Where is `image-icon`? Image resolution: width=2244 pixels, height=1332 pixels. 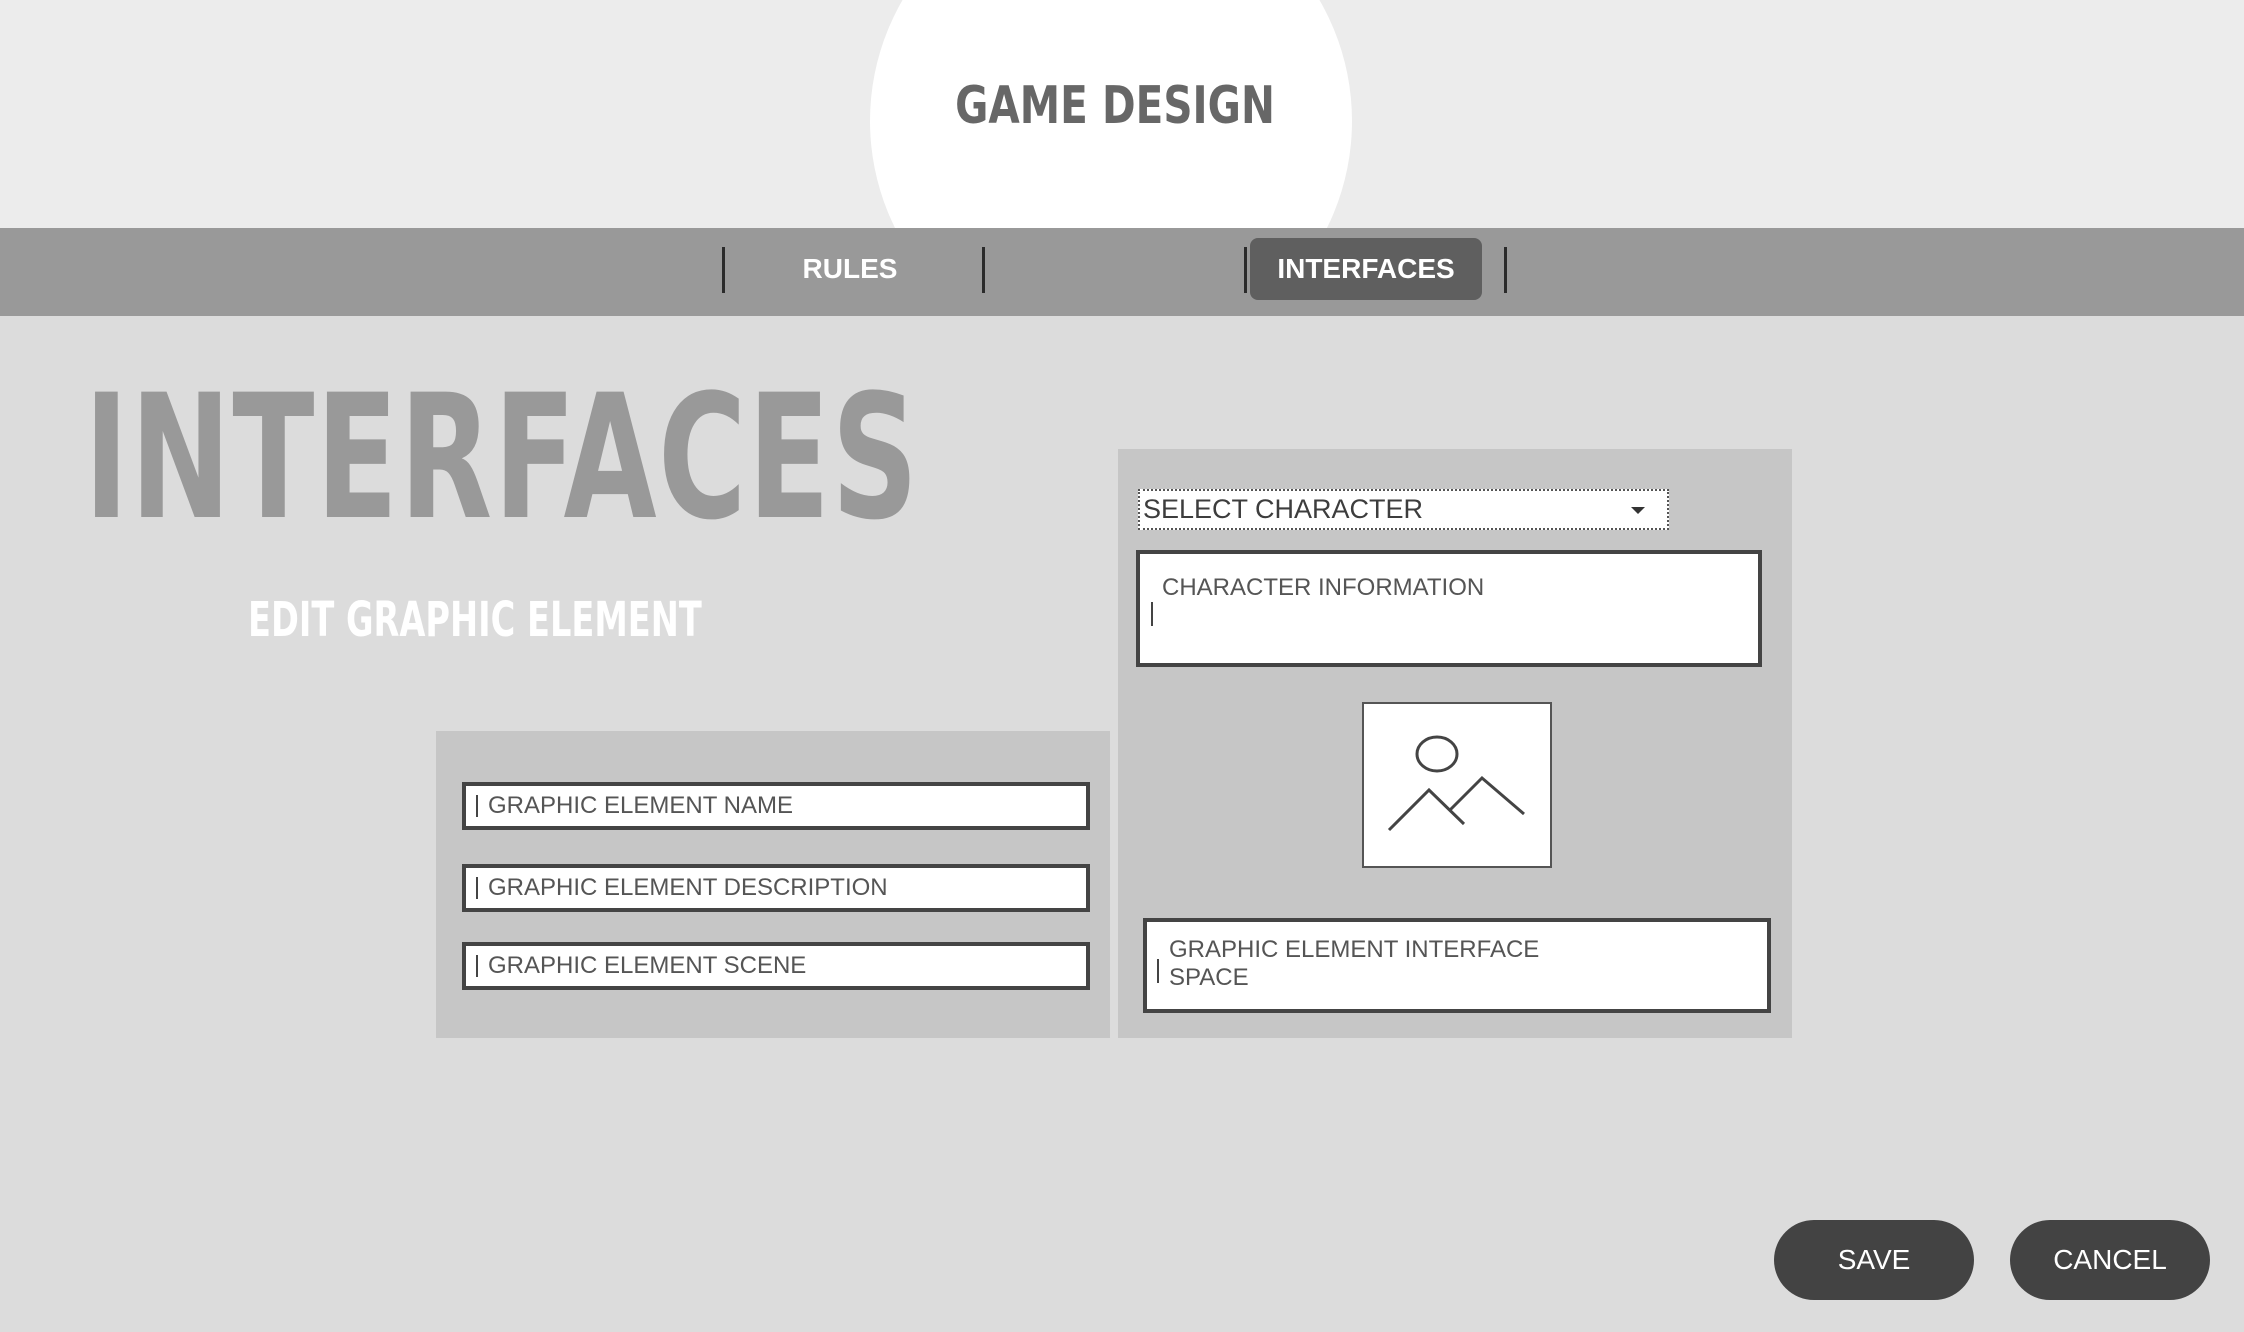 image-icon is located at coordinates (1456, 783).